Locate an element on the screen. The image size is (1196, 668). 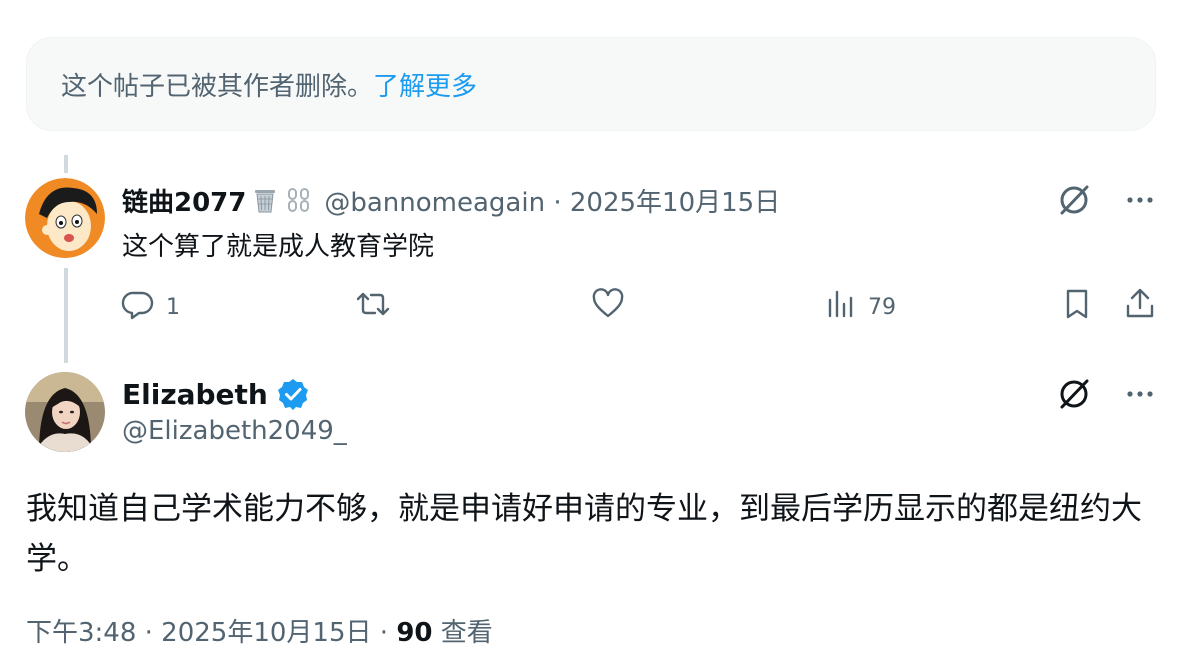
repost-button is located at coordinates (373, 307).